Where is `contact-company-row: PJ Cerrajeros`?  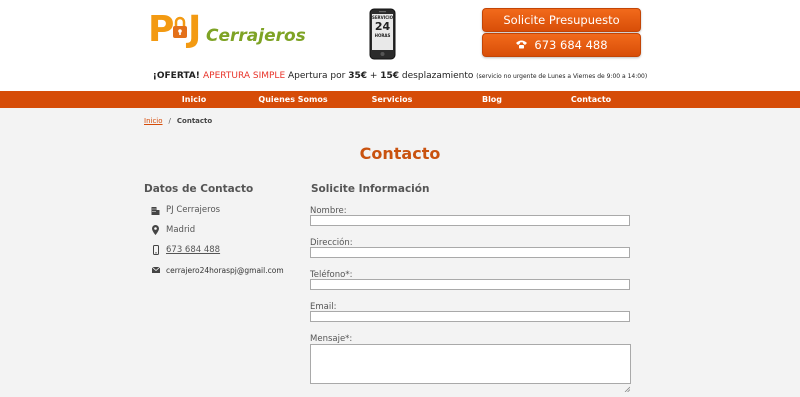
contact-company-row: PJ Cerrajeros is located at coordinates (185, 210).